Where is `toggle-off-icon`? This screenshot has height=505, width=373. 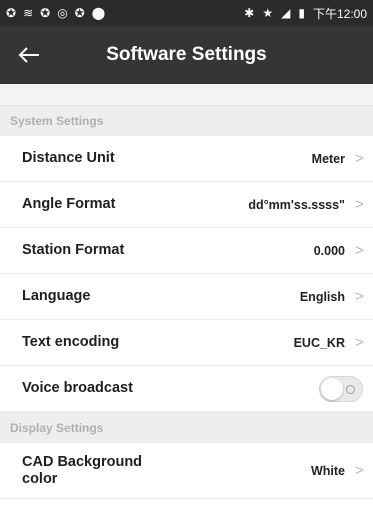 toggle-off-icon is located at coordinates (350, 389).